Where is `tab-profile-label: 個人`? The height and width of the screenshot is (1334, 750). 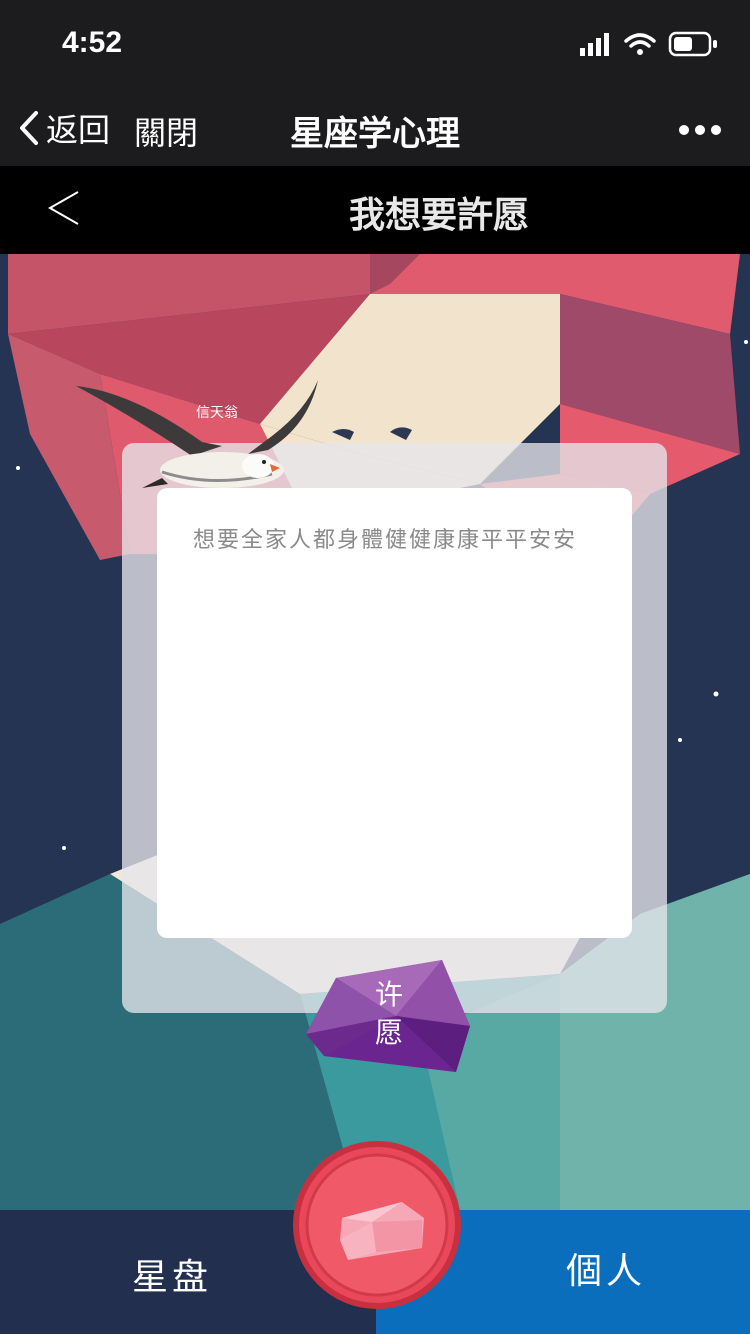
tab-profile-label: 個人 is located at coordinates (606, 1271).